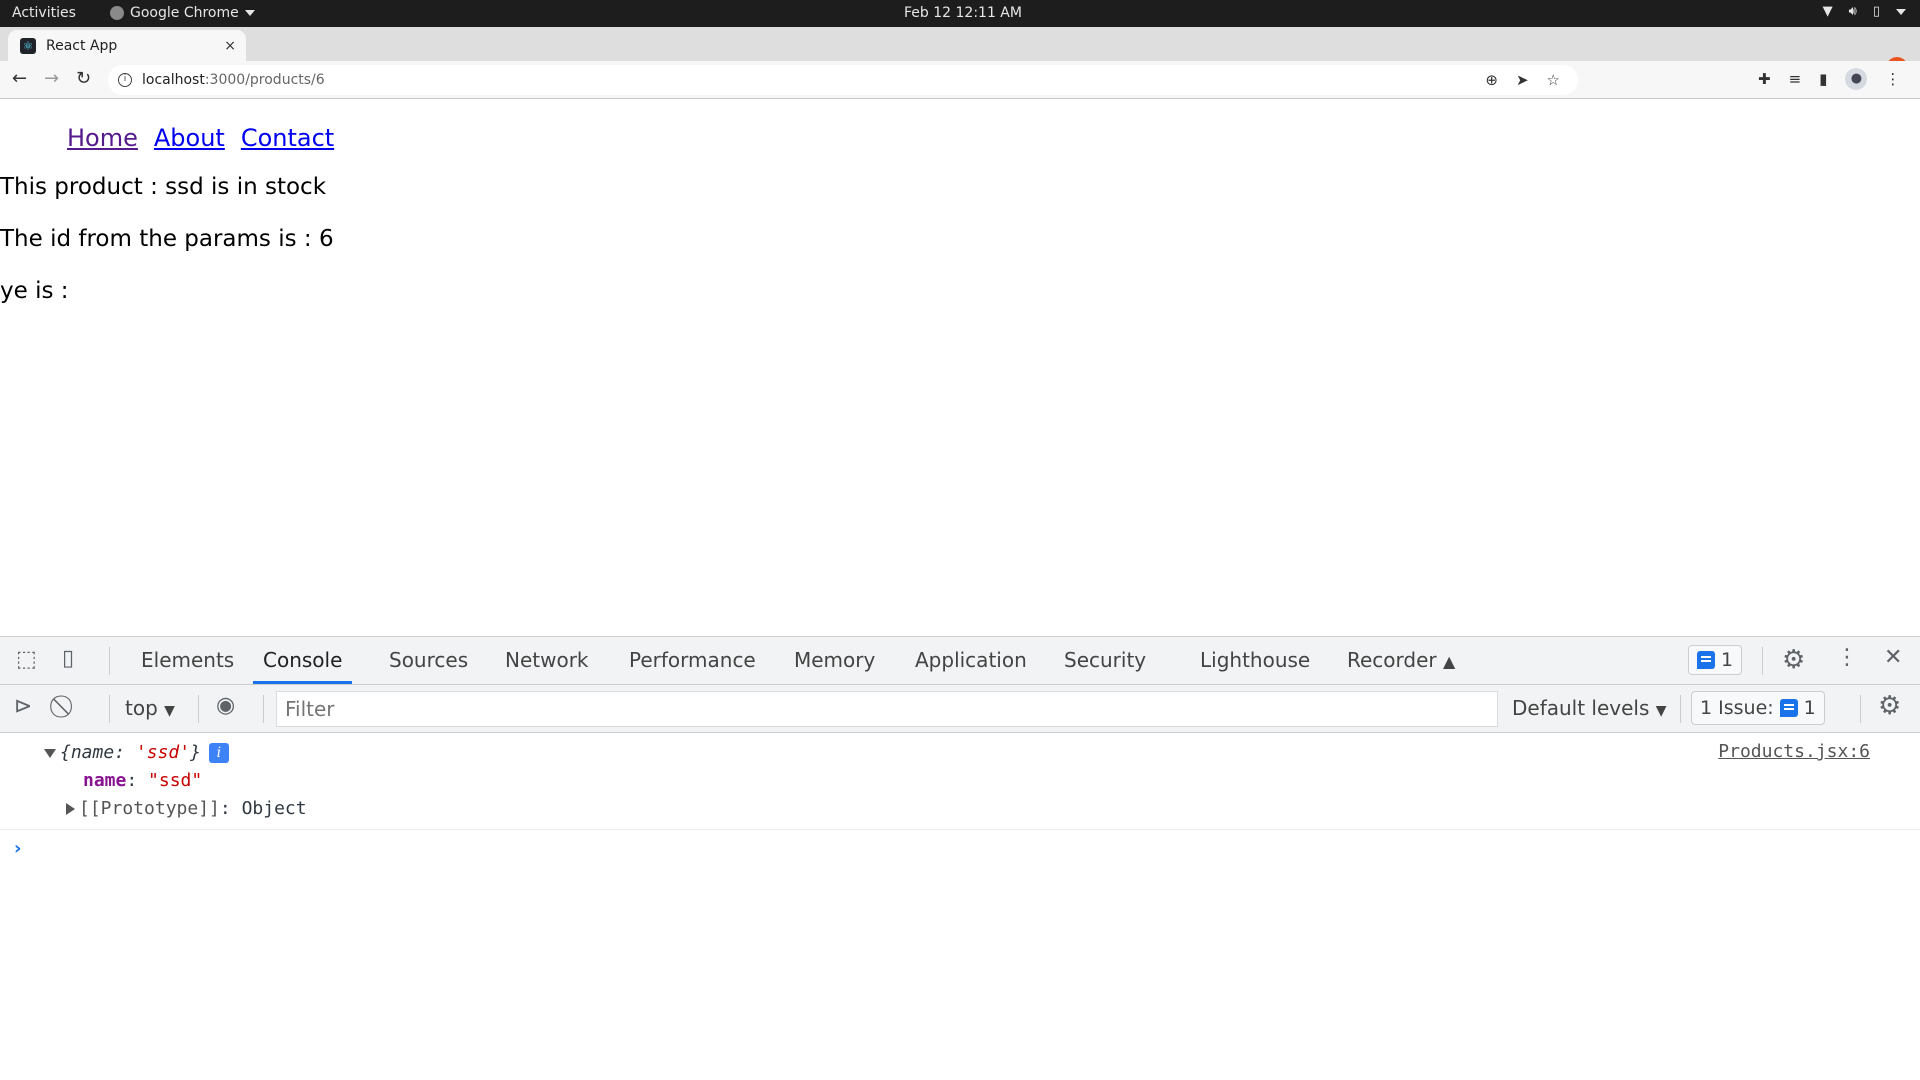 This screenshot has height=1080, width=1920. I want to click on address-bar: i localhost:3000/products/6 ⊕ ➤ ☆, so click(843, 80).